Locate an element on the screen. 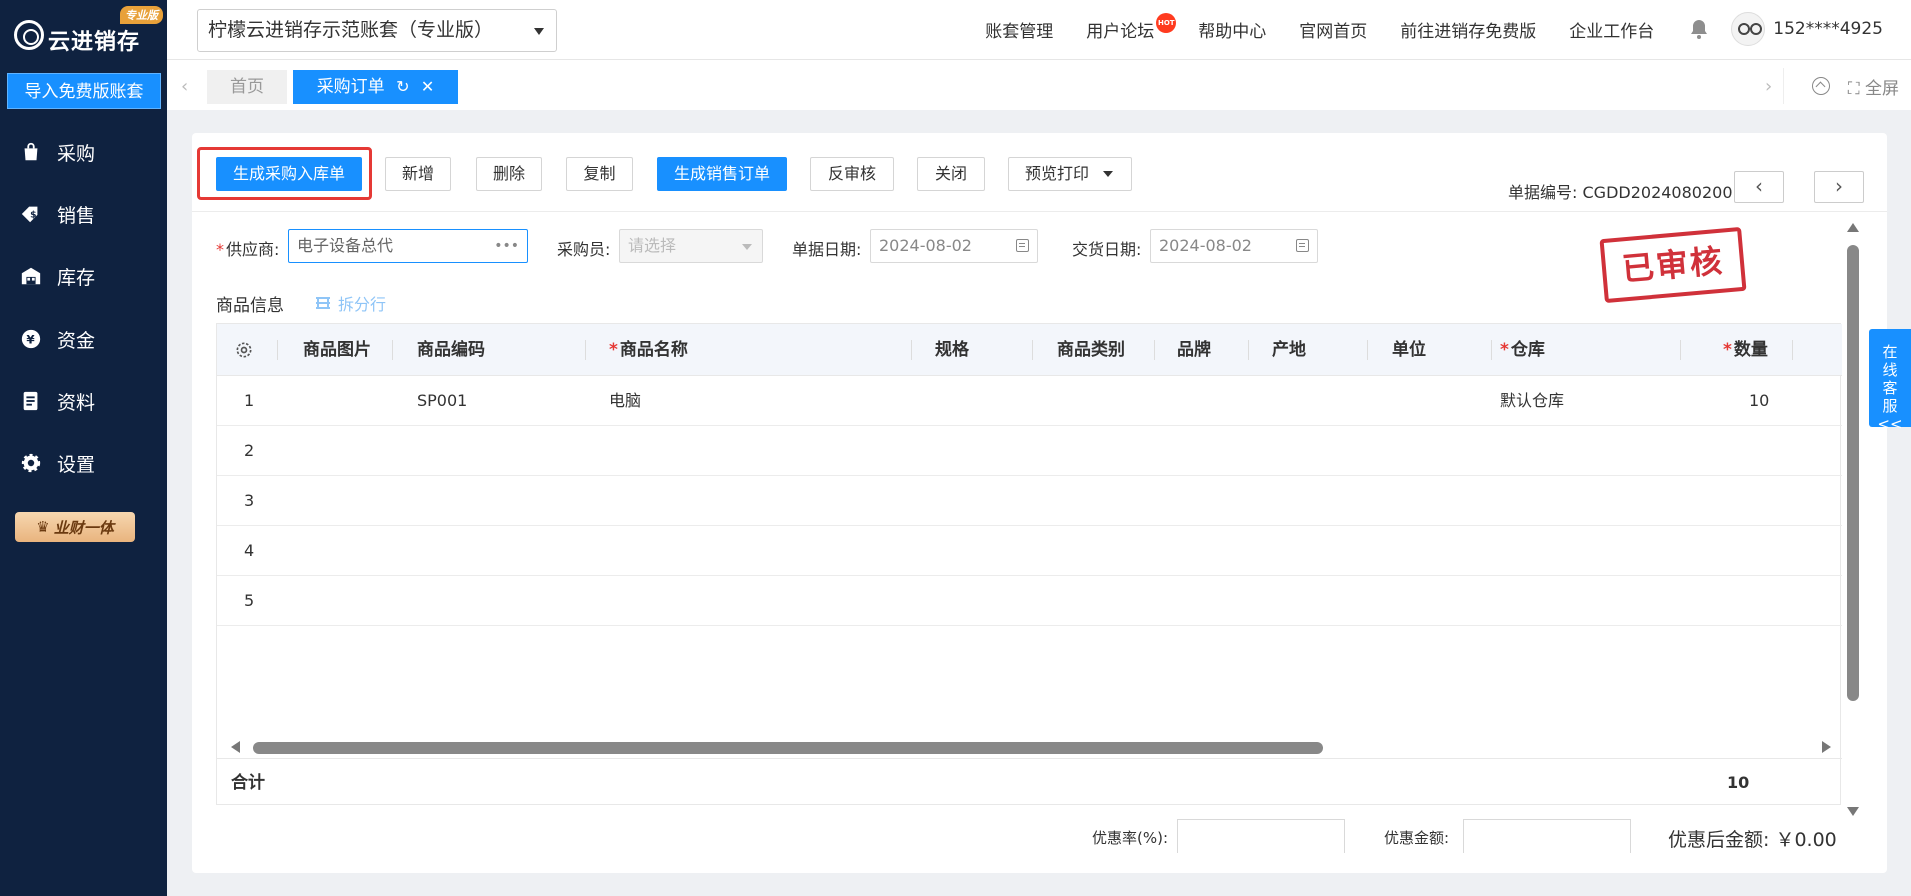 The height and width of the screenshot is (896, 1911). yen-circle-icon: ¥ is located at coordinates (31, 339).